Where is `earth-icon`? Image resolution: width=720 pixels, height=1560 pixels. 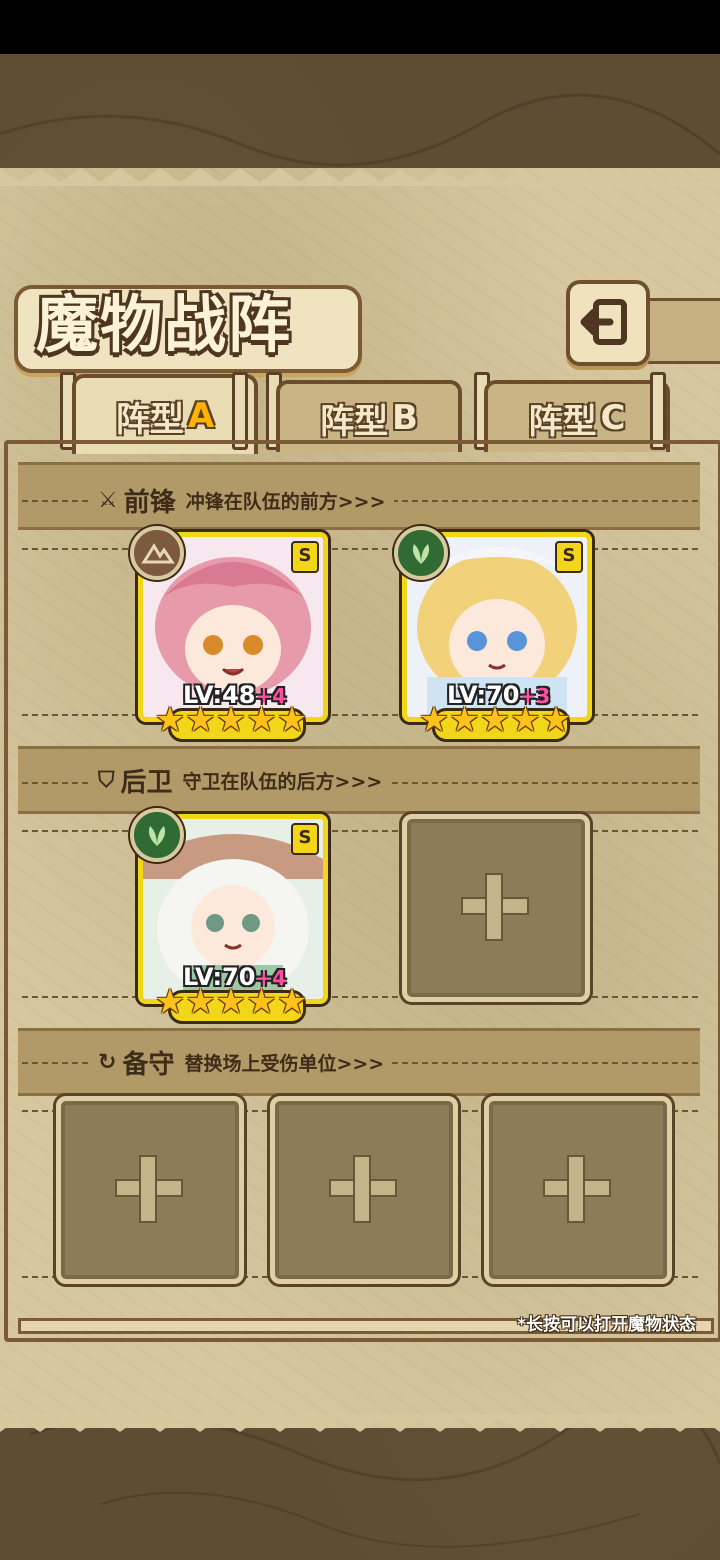 earth-icon is located at coordinates (157, 553).